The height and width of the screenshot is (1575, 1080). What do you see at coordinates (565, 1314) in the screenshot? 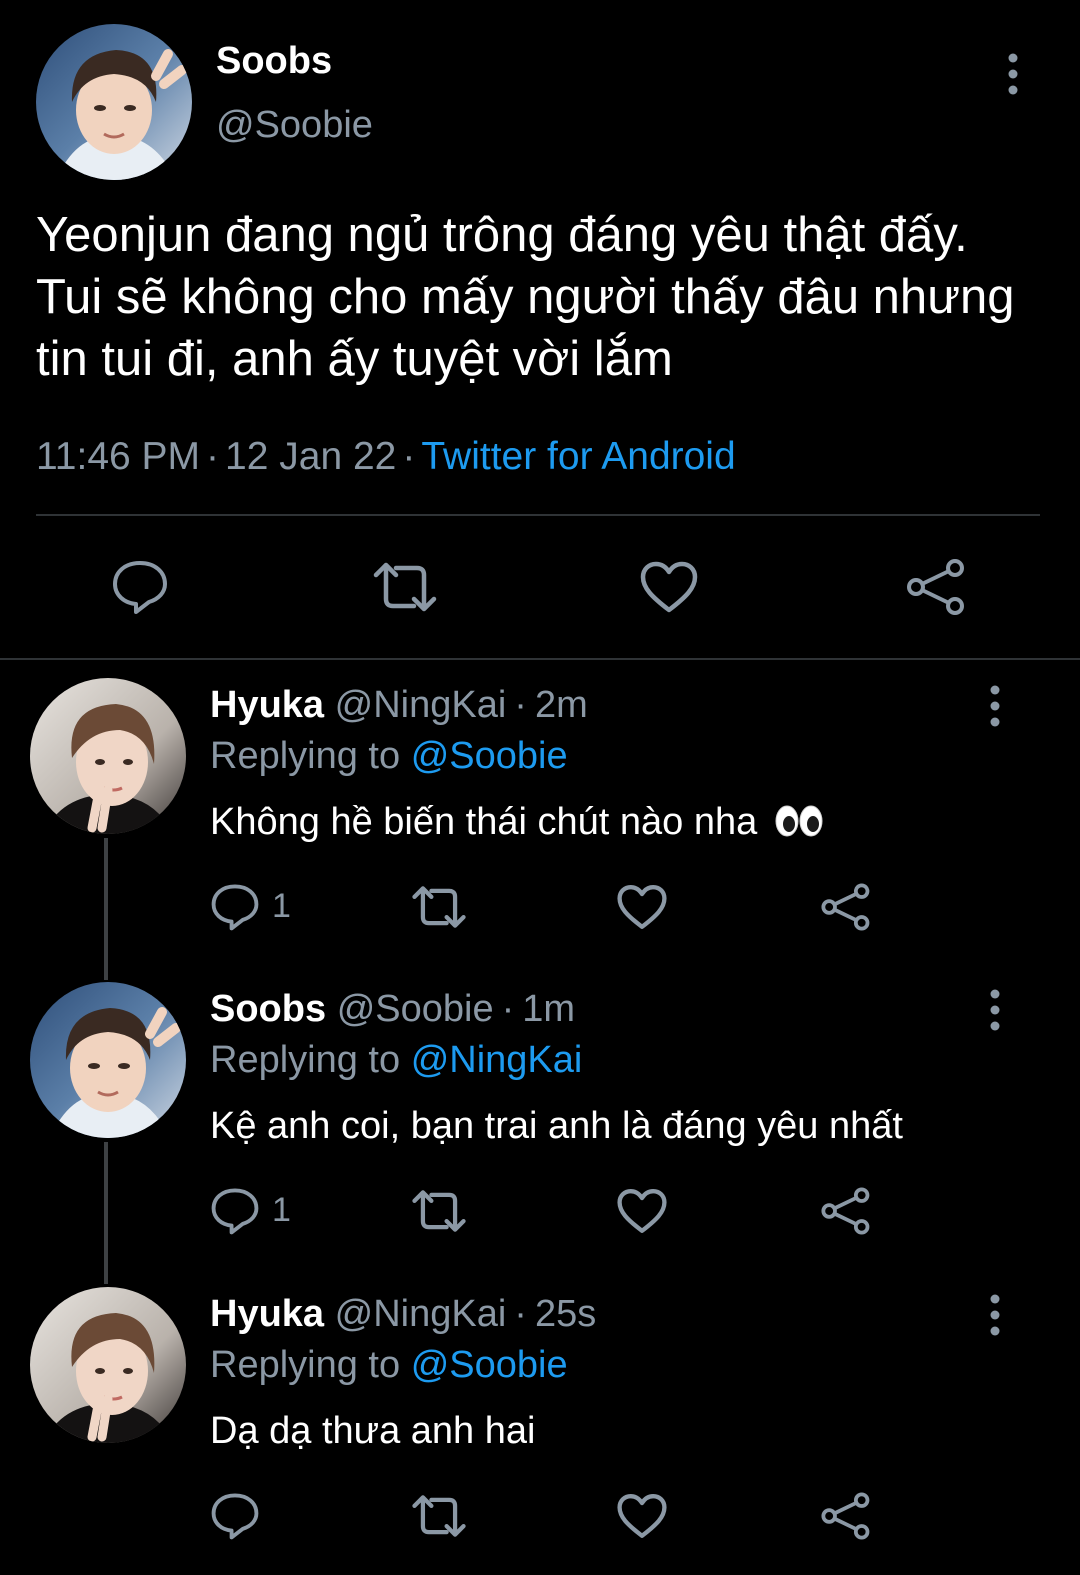
I see `reply-time: 25s` at bounding box center [565, 1314].